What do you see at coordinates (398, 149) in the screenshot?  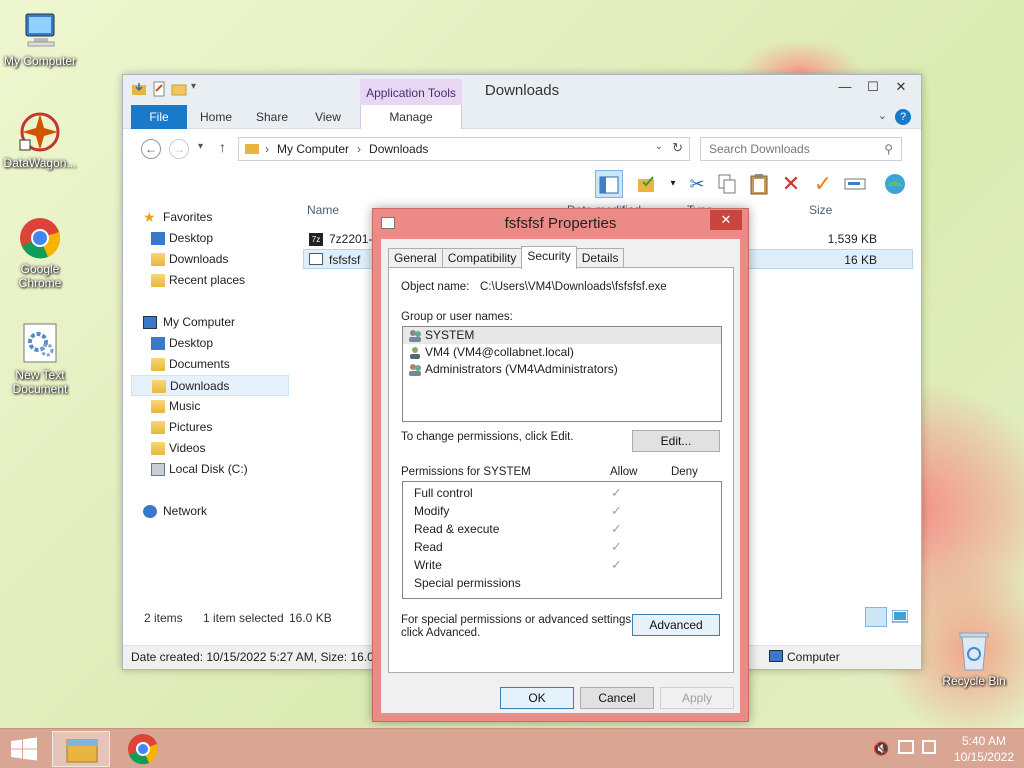 I see `breadcrumb-downloads: Downloads` at bounding box center [398, 149].